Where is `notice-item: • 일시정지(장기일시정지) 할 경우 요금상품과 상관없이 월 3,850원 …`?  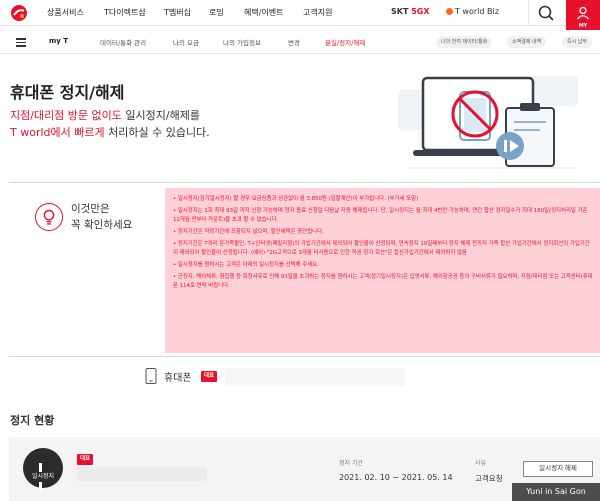
notice-item: • 일시정지(장기일시정지) 할 경우 요금상품과 상관없이 월 3,850원 … is located at coordinates (296, 199).